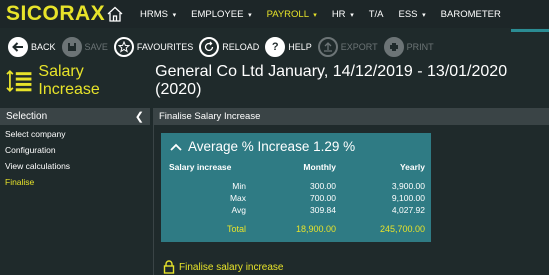 The width and height of the screenshot is (549, 275). Describe the element at coordinates (327, 198) in the screenshot. I see `table-row: Max 700.00 9,100.00` at that location.